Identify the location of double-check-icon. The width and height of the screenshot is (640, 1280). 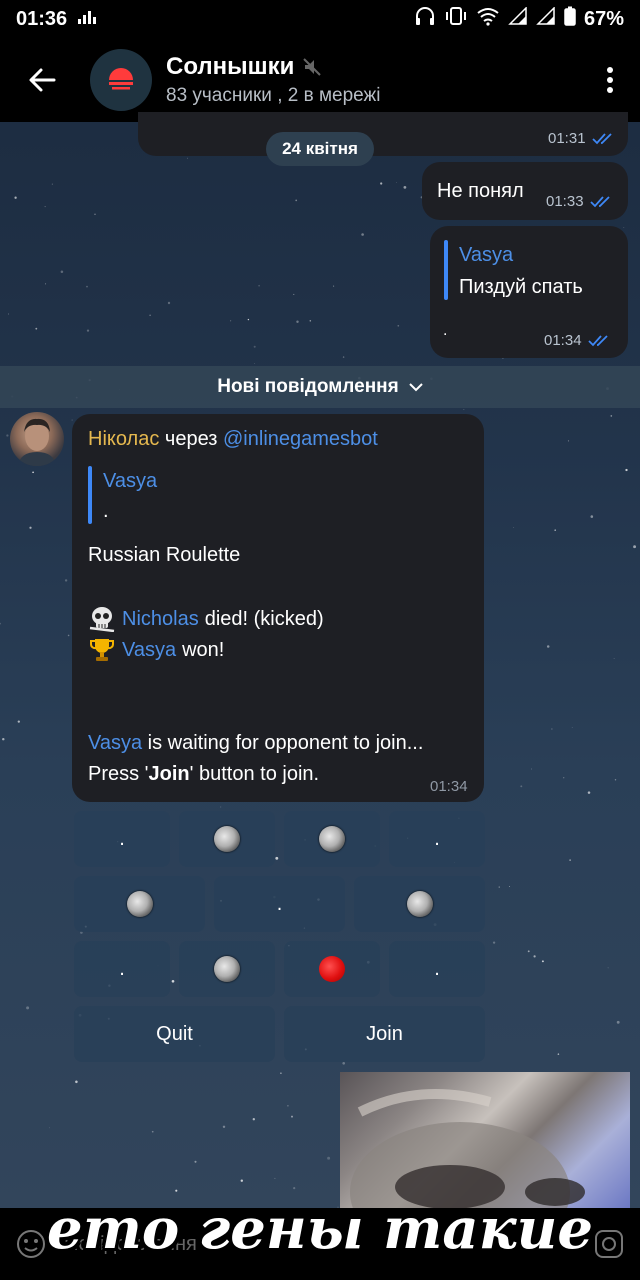
(597, 340).